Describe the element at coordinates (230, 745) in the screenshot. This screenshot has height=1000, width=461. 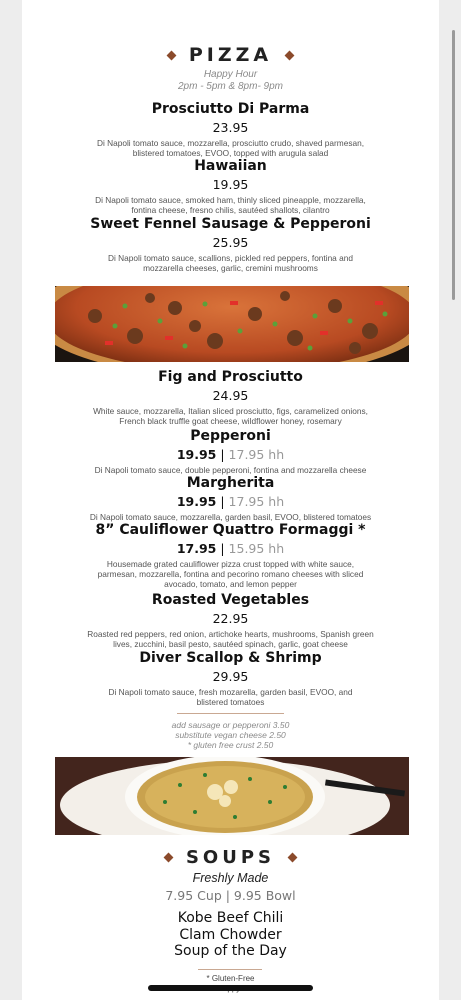
I see `addon-item: * gluten free crust 2.50` at that location.